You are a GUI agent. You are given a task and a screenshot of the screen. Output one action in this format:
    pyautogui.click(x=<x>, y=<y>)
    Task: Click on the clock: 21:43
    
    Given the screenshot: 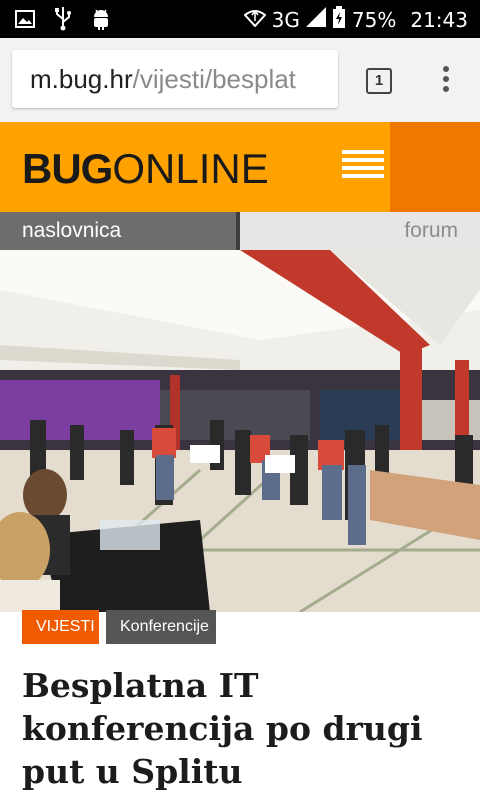 What is the action you would take?
    pyautogui.click(x=439, y=20)
    